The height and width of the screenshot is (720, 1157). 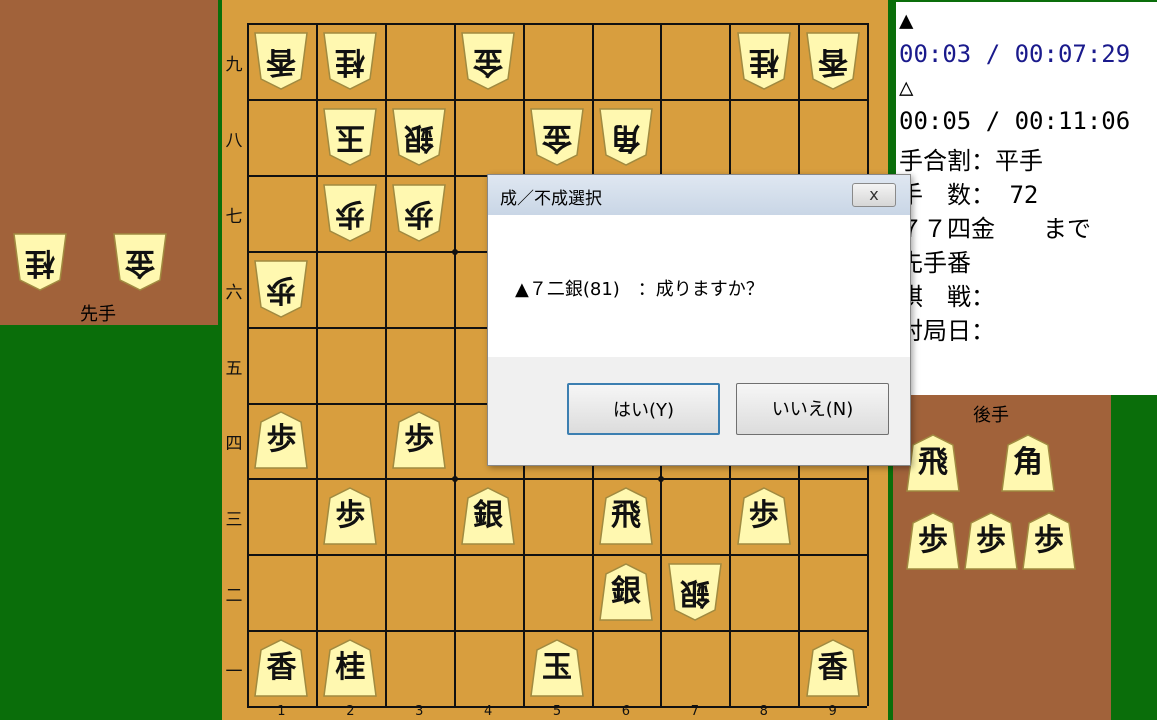 I want to click on file-label: 6, so click(x=626, y=711).